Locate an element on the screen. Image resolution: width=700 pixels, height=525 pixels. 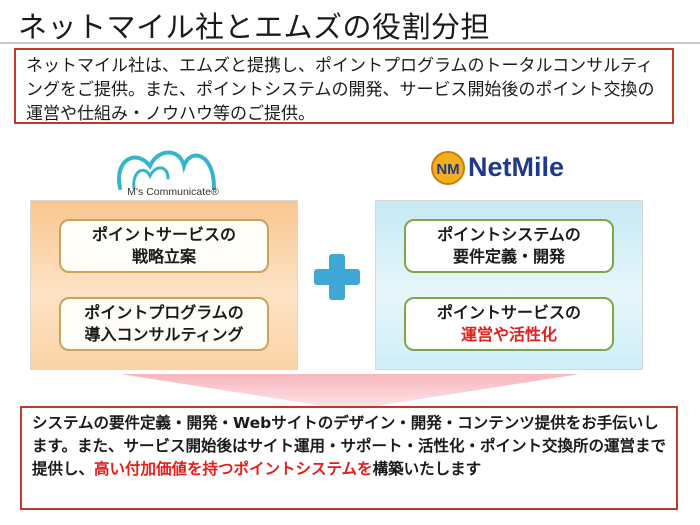
operation-card-line1: ポイントサービスの is located at coordinates (508, 312).